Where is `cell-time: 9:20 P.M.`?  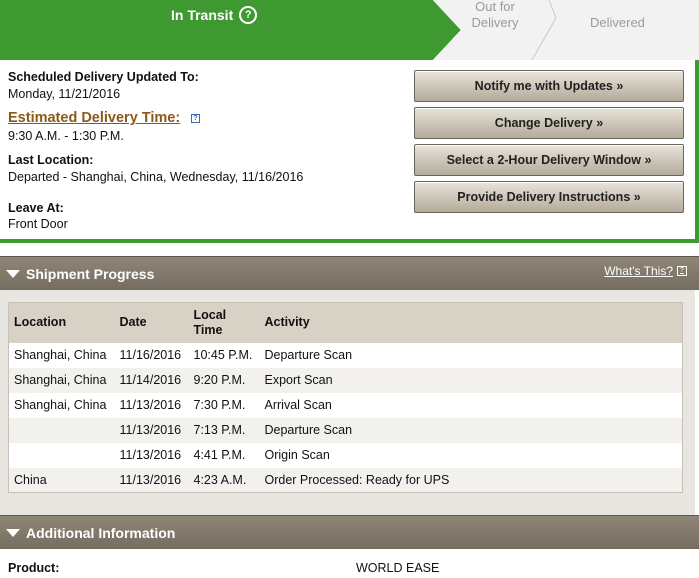
cell-time: 9:20 P.M. is located at coordinates (219, 380).